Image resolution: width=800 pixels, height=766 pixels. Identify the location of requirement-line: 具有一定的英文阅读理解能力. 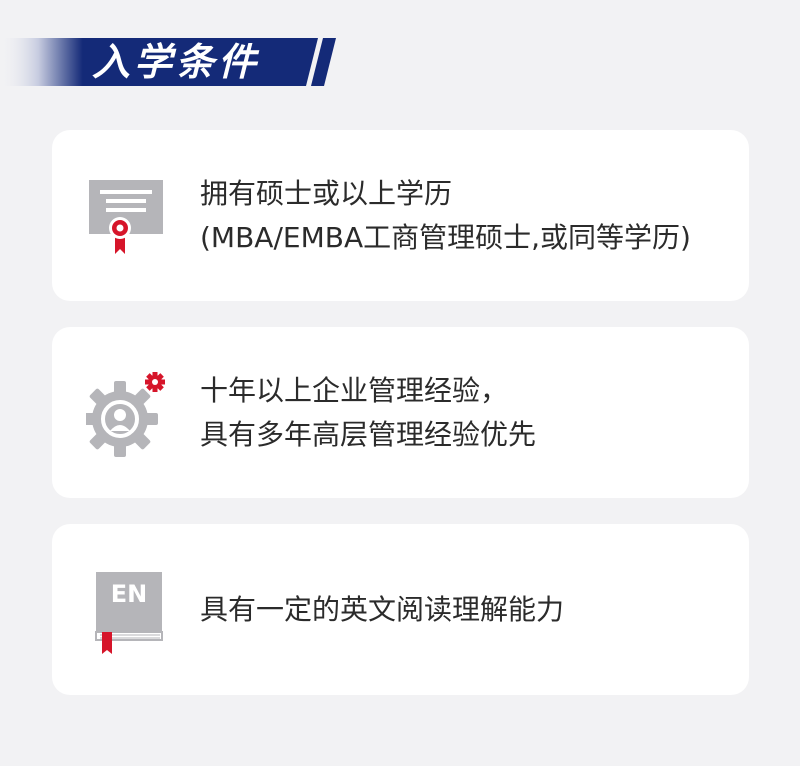
(382, 609).